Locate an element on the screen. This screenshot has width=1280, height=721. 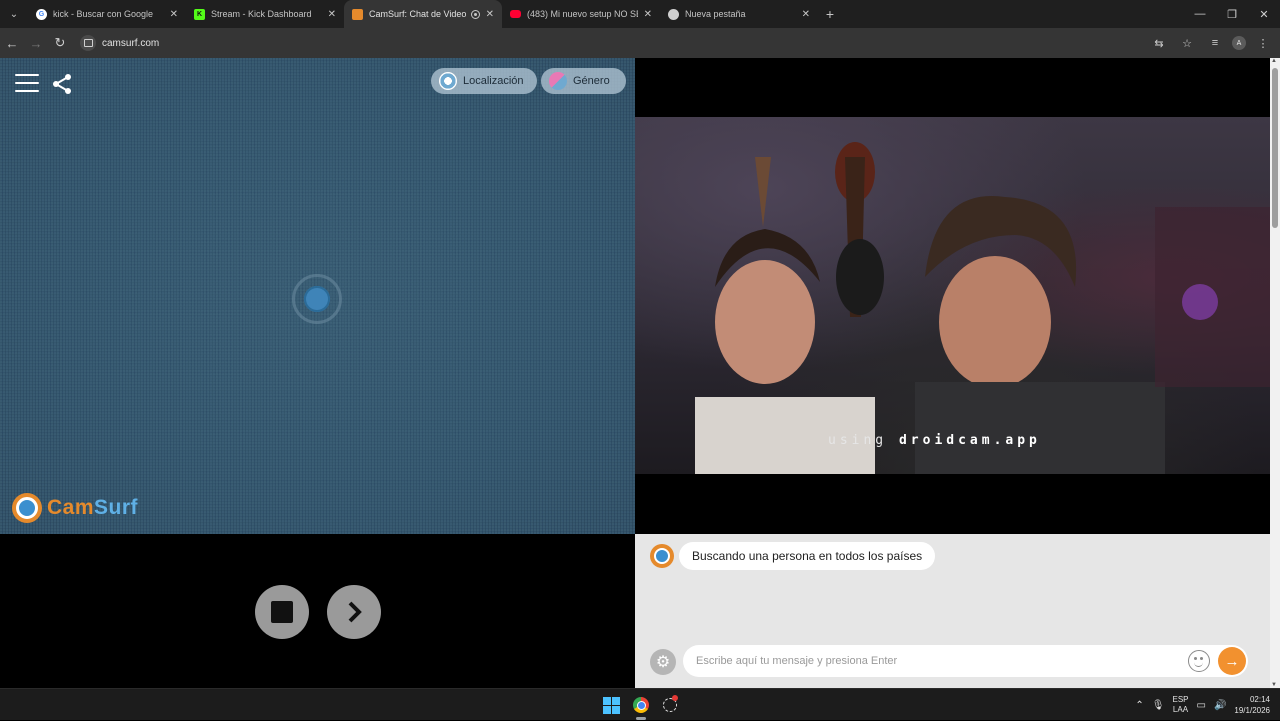
gender-filter-button: Género is located at coordinates (583, 81).